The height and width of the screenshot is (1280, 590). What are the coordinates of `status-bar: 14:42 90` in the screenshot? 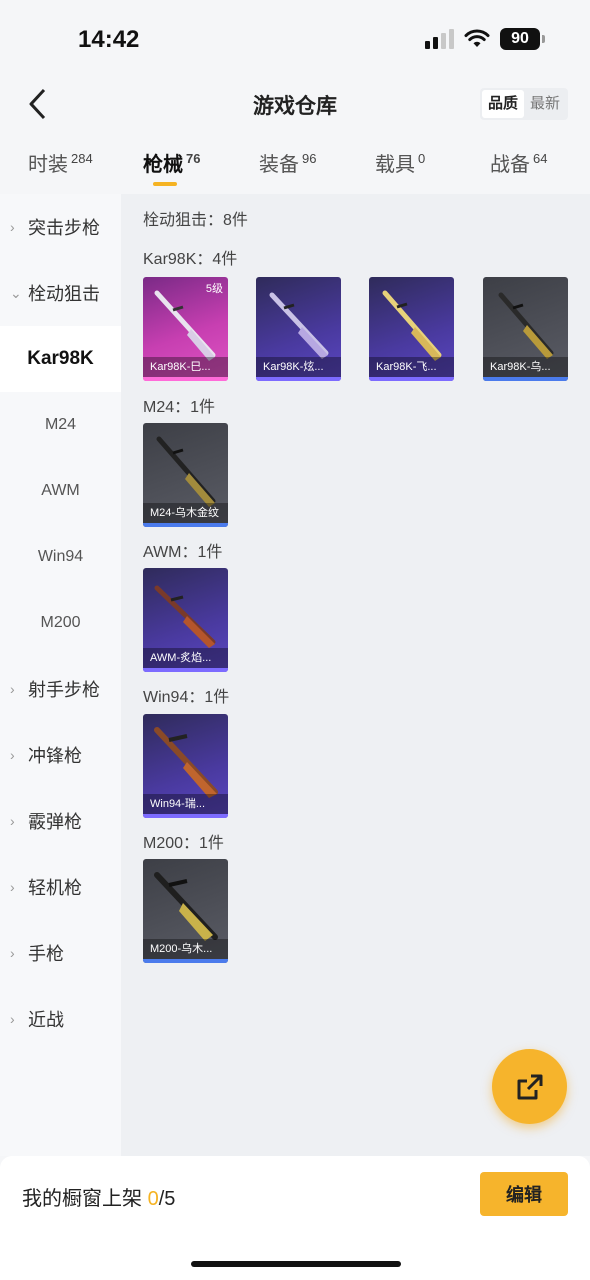 It's located at (295, 38).